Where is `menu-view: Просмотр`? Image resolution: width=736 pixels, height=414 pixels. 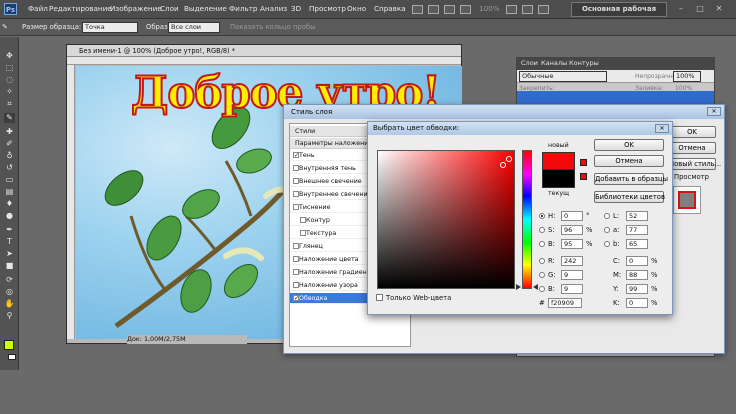 menu-view: Просмотр is located at coordinates (327, 8).